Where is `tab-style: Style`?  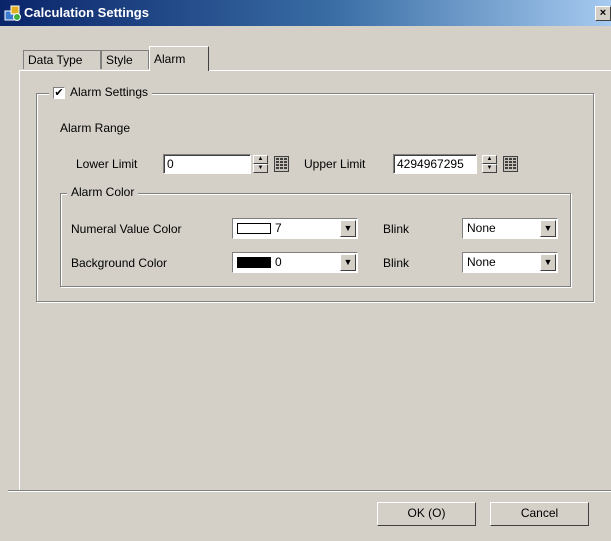
tab-style: Style is located at coordinates (125, 59).